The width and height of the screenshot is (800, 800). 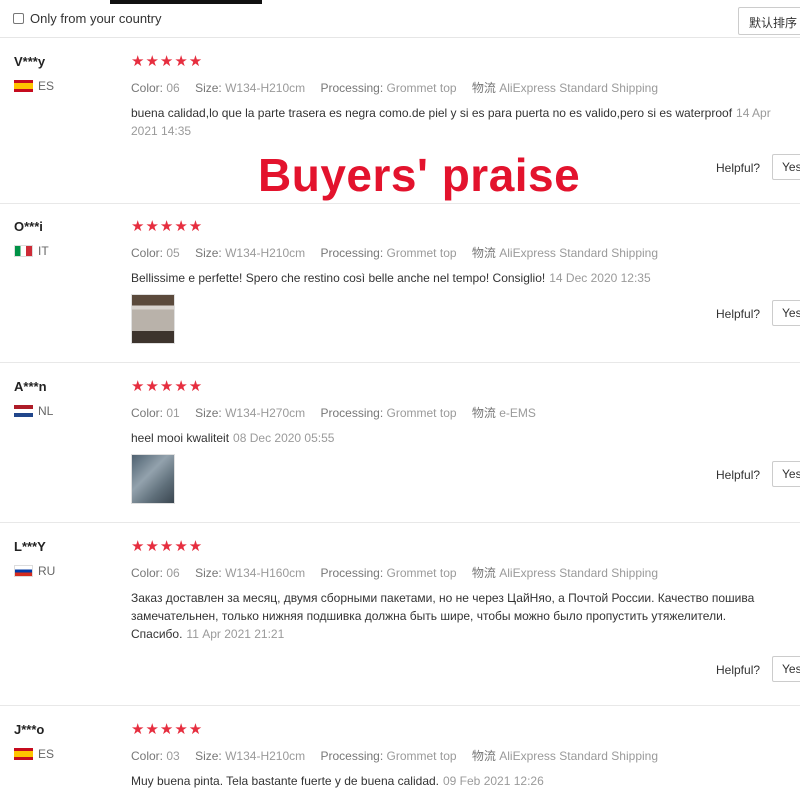 I want to click on shipping-value: e-EMS, so click(x=517, y=413).